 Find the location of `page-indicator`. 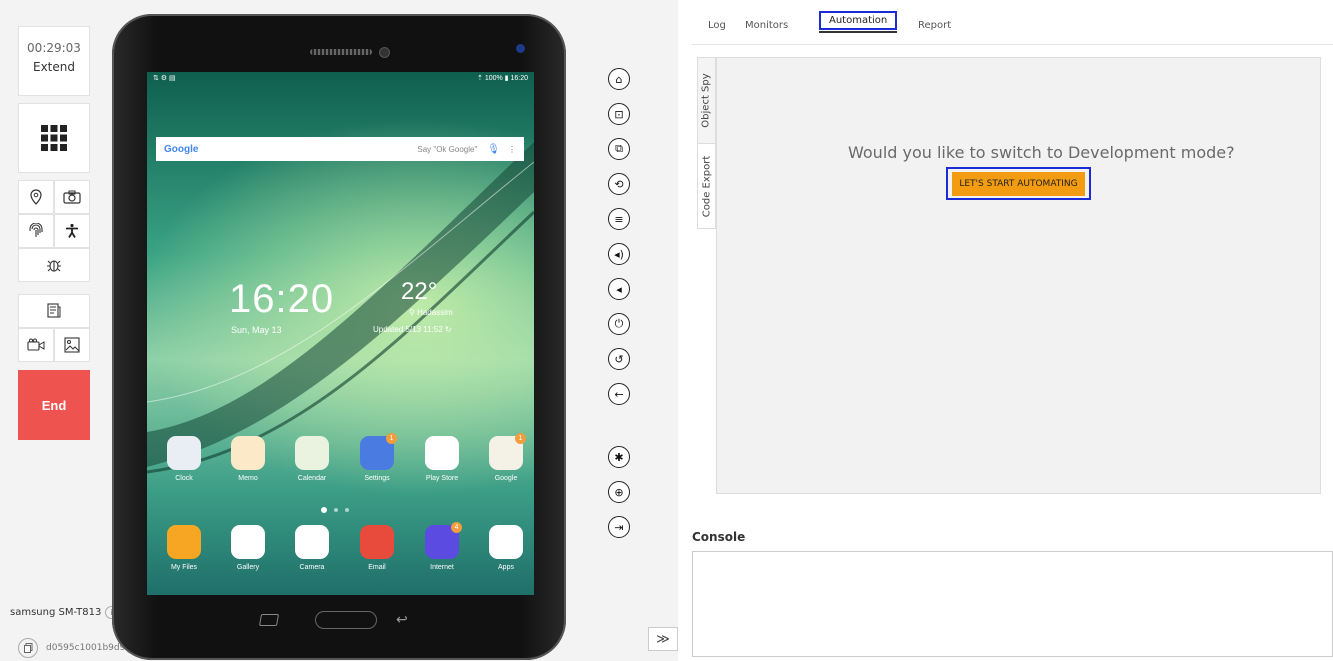

page-indicator is located at coordinates (335, 510).